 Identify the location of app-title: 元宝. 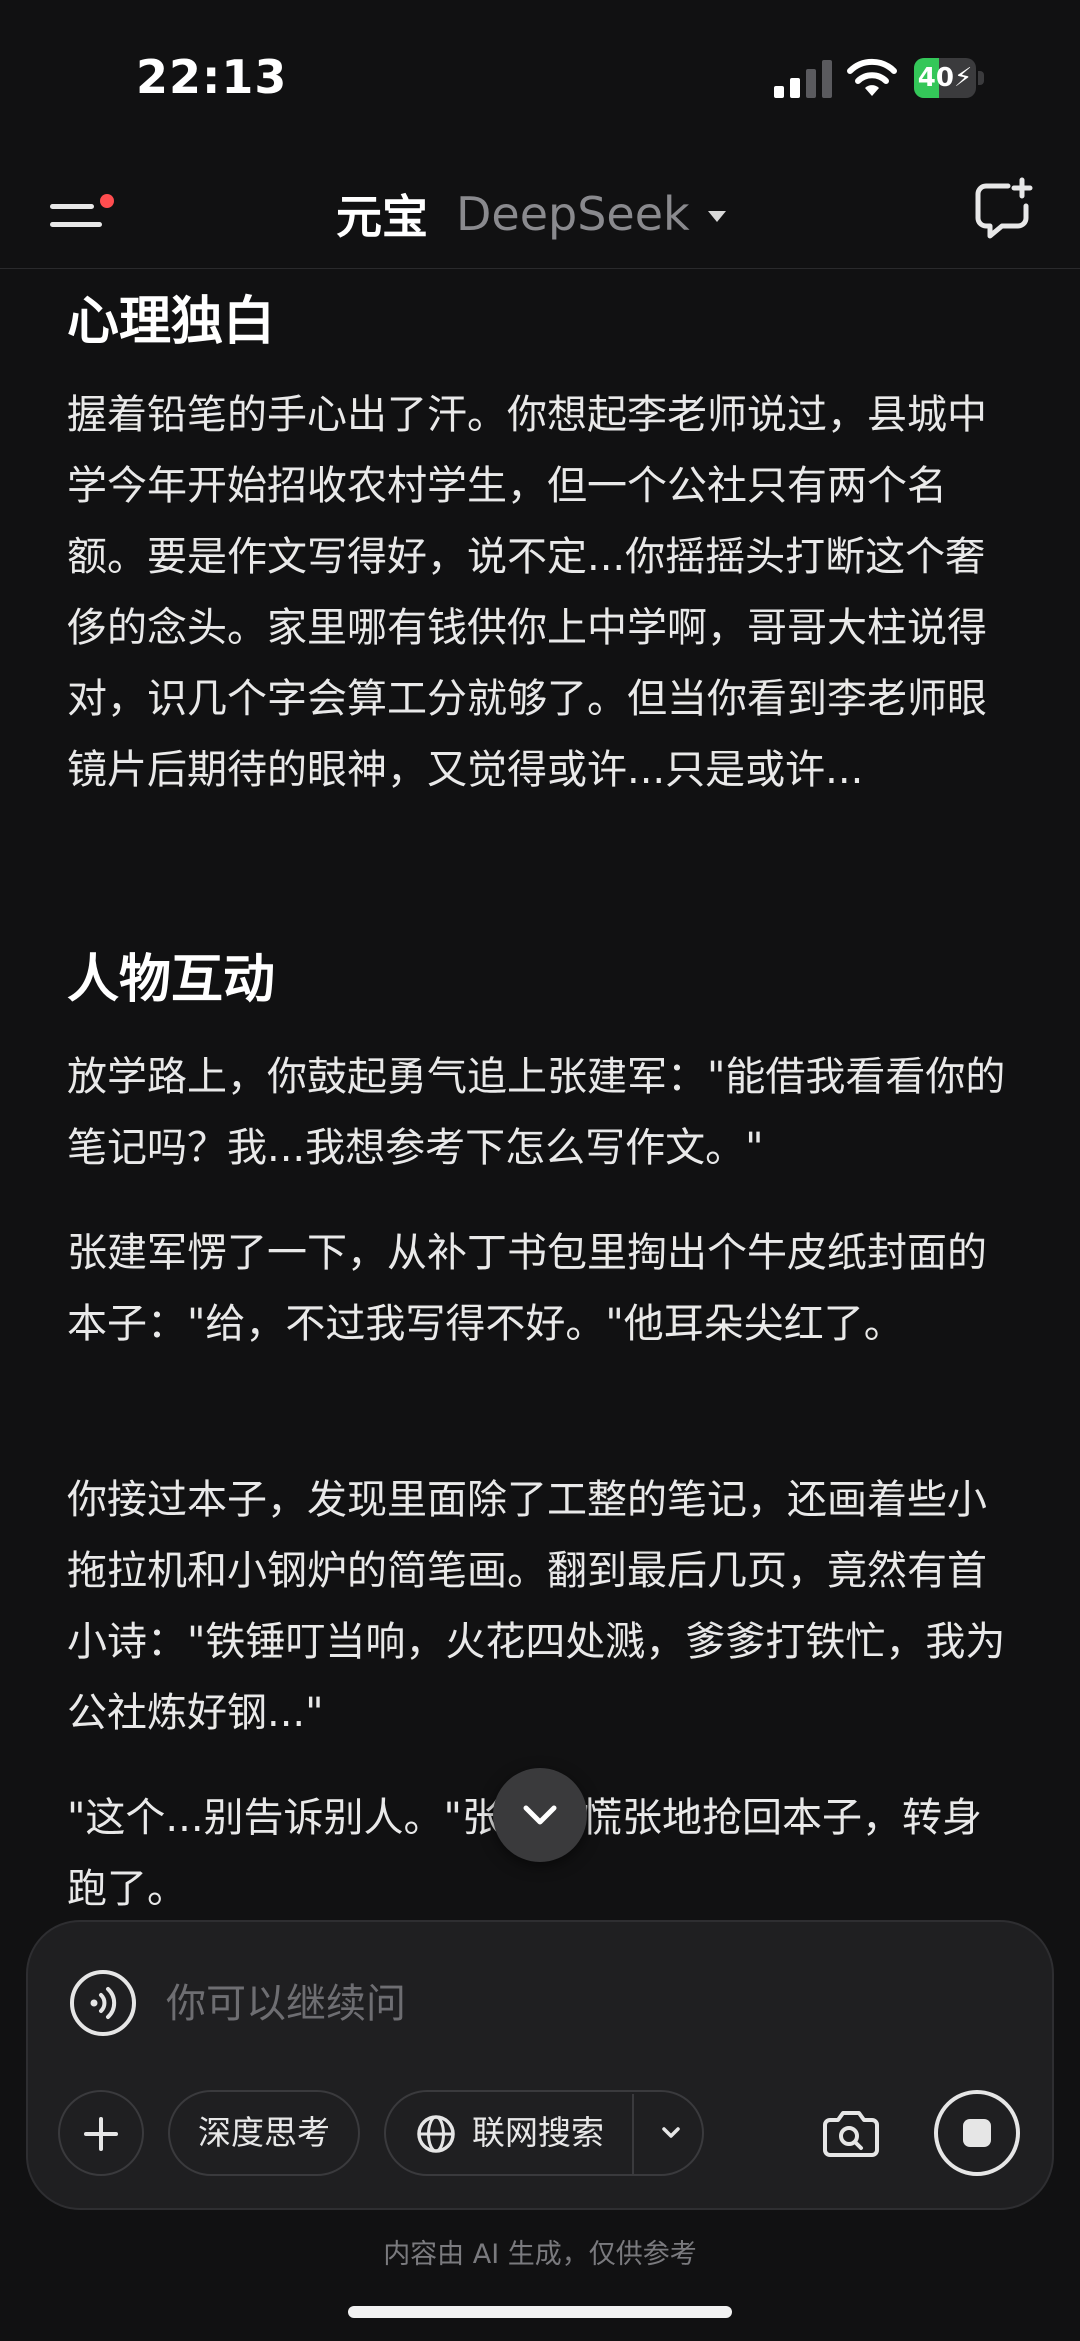
(382, 217).